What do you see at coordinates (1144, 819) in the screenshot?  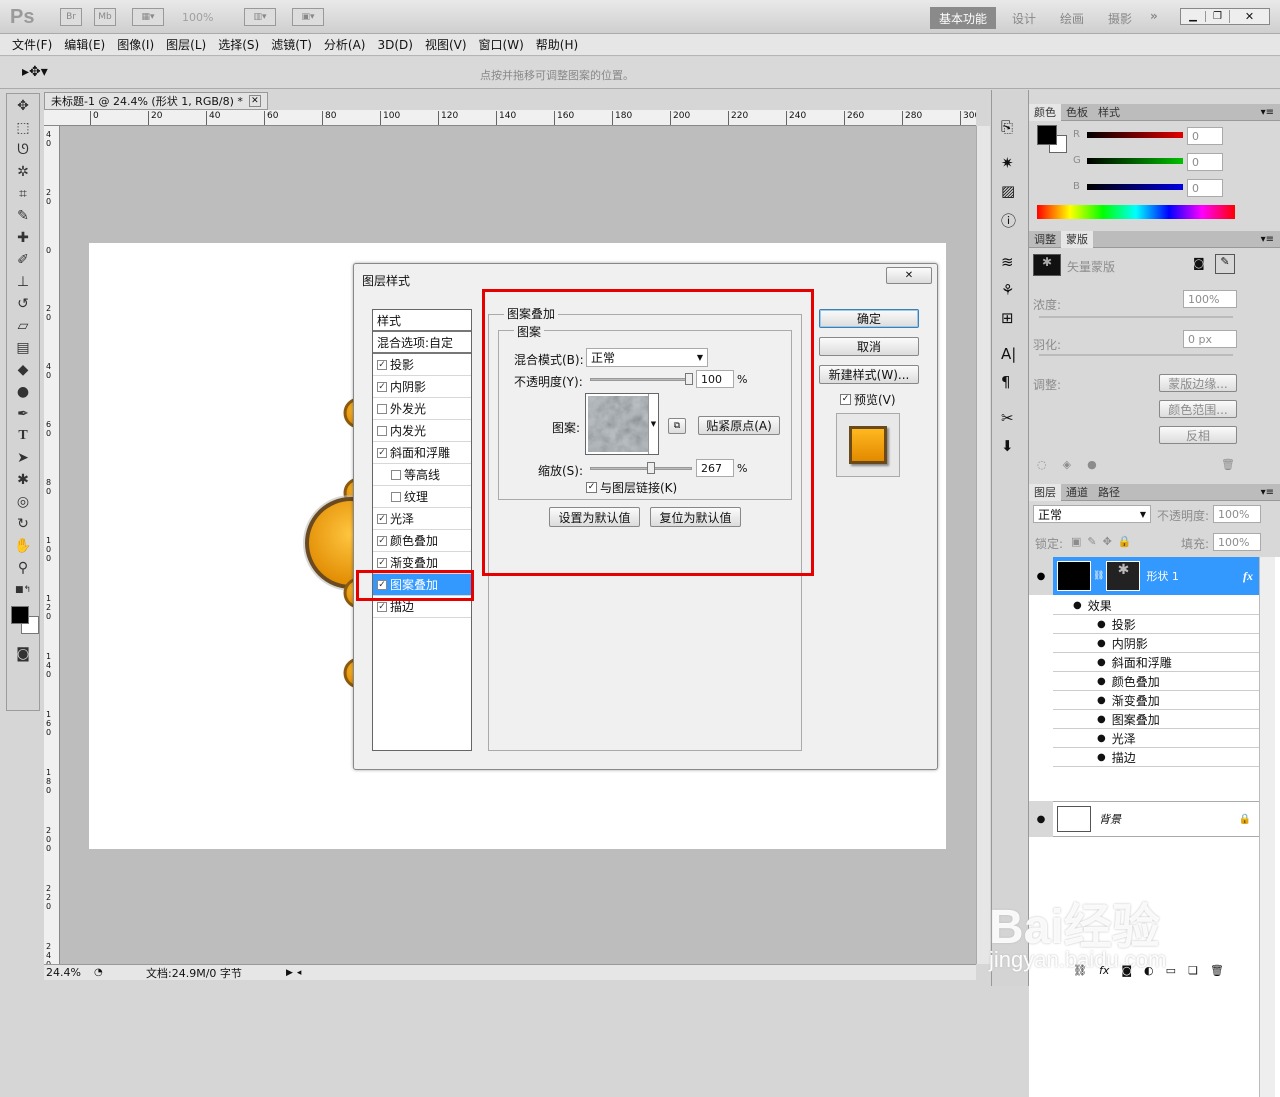 I see `layer-row-background: ● 背景 🔒` at bounding box center [1144, 819].